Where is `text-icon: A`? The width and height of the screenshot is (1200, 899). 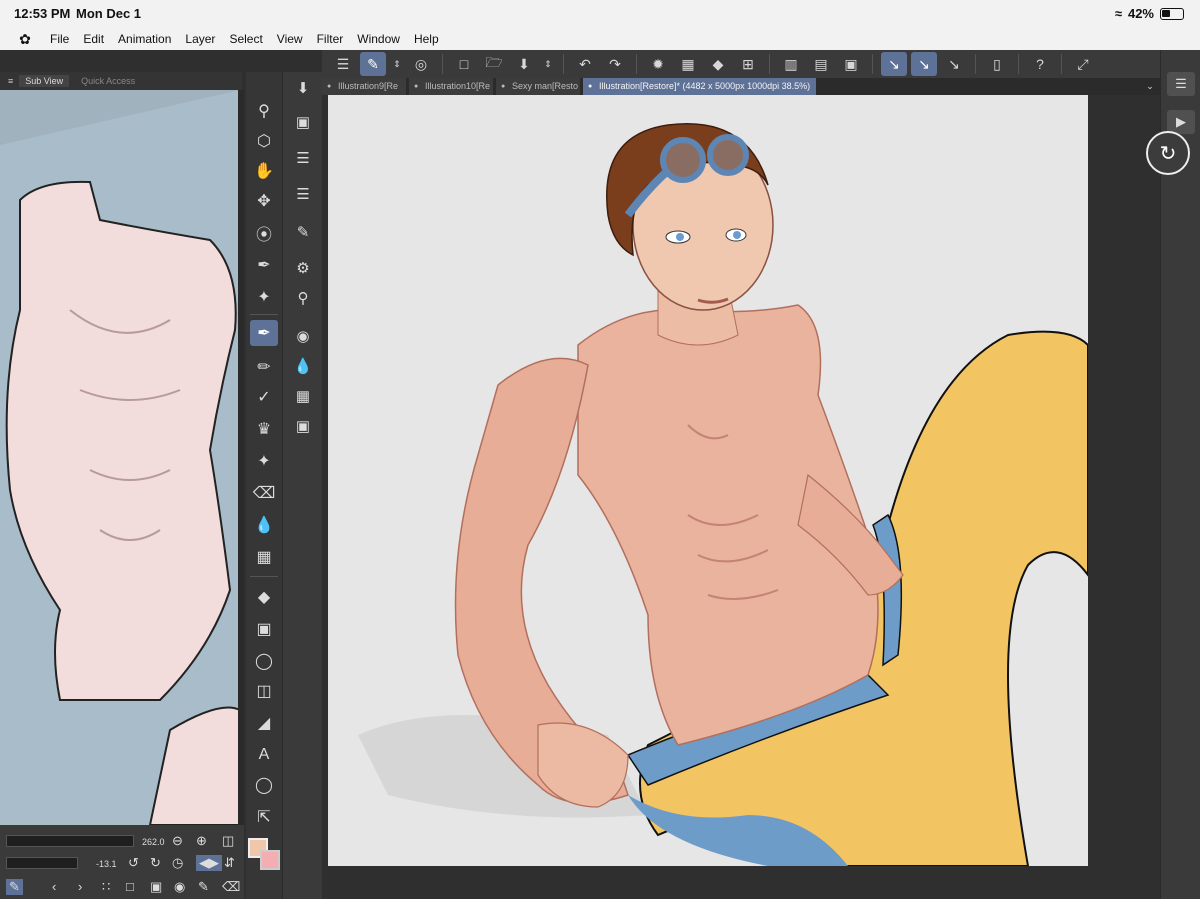 text-icon: A is located at coordinates (264, 755).